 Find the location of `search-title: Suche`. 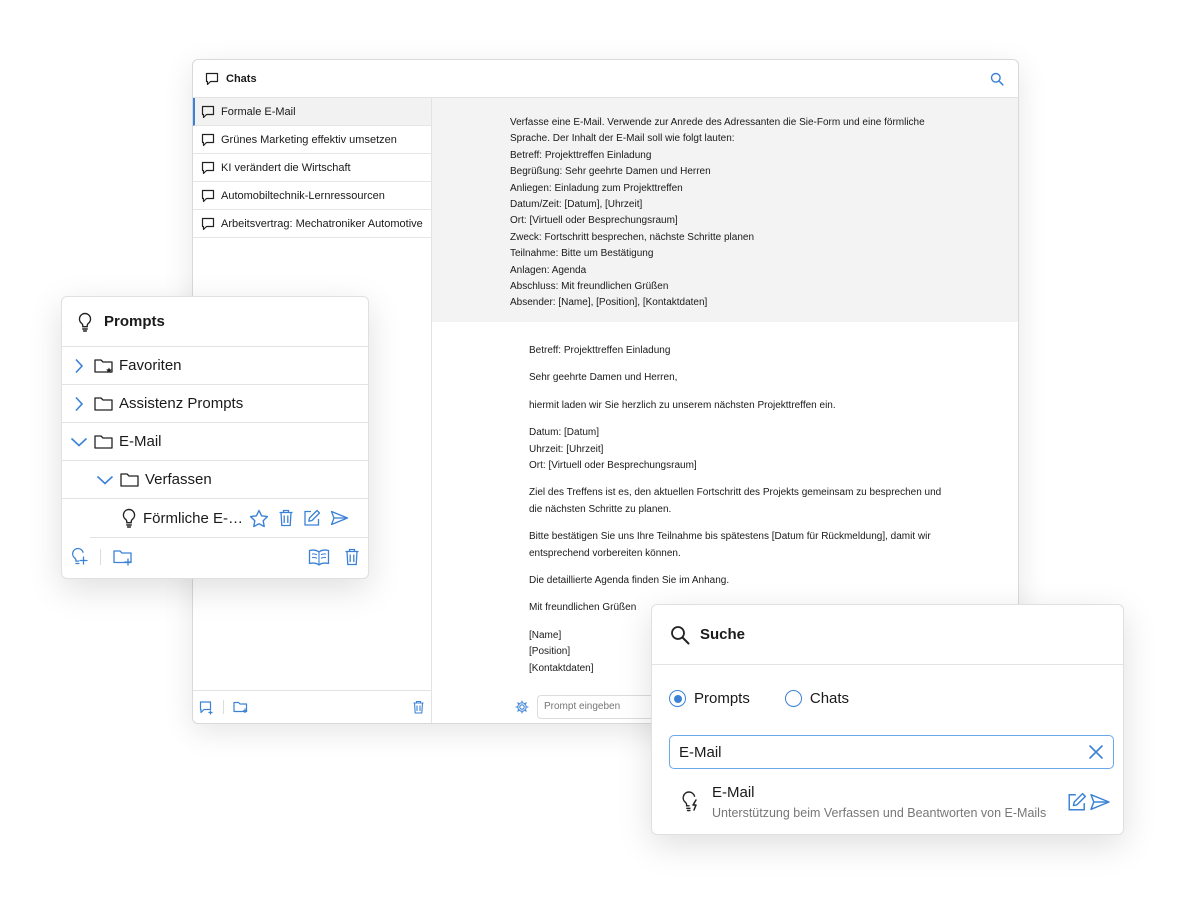

search-title: Suche is located at coordinates (723, 634).